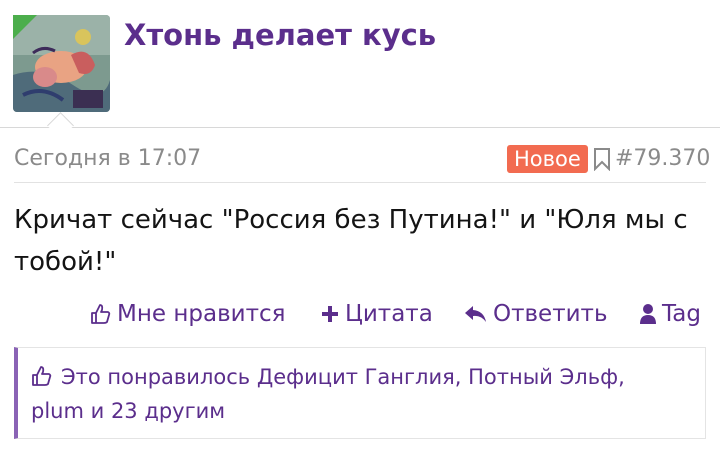 This screenshot has width=720, height=451. What do you see at coordinates (602, 159) in the screenshot?
I see `bookmark-icon` at bounding box center [602, 159].